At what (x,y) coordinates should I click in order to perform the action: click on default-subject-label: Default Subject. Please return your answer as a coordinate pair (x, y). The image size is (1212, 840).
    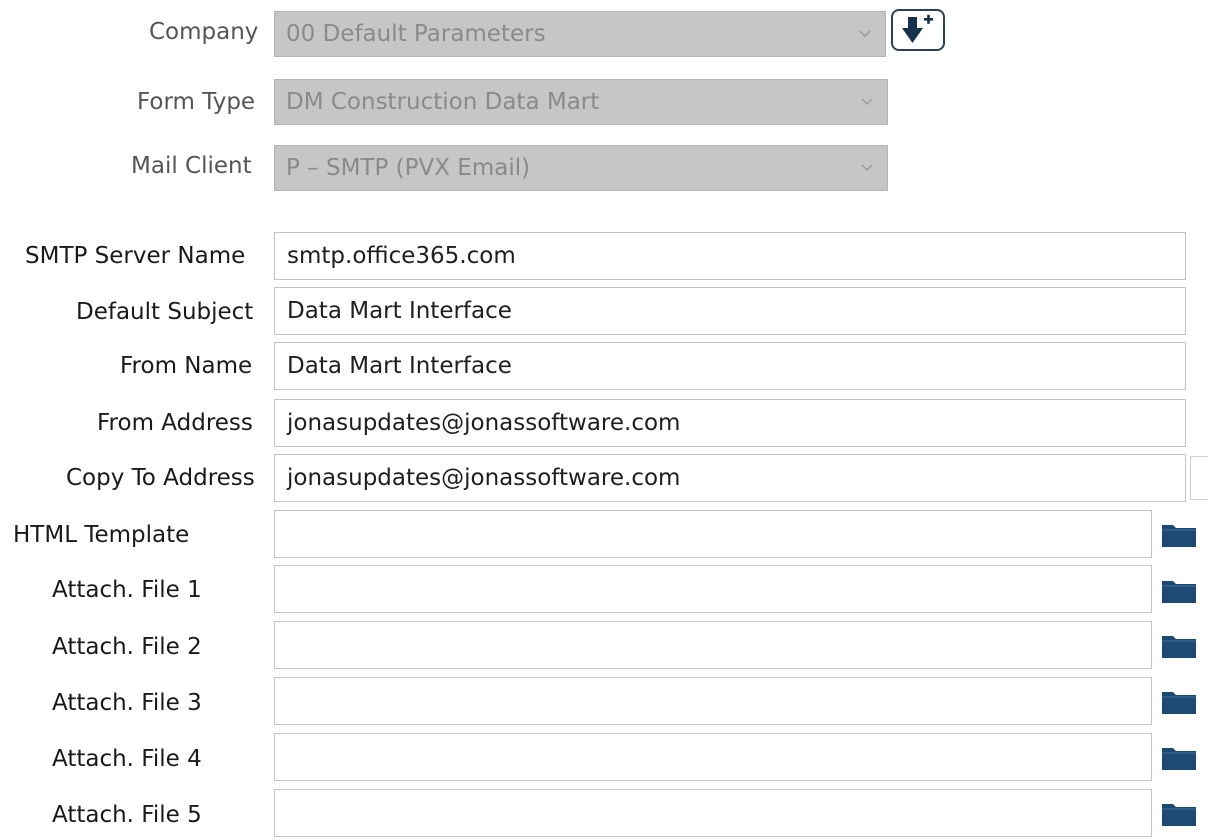
    Looking at the image, I should click on (165, 312).